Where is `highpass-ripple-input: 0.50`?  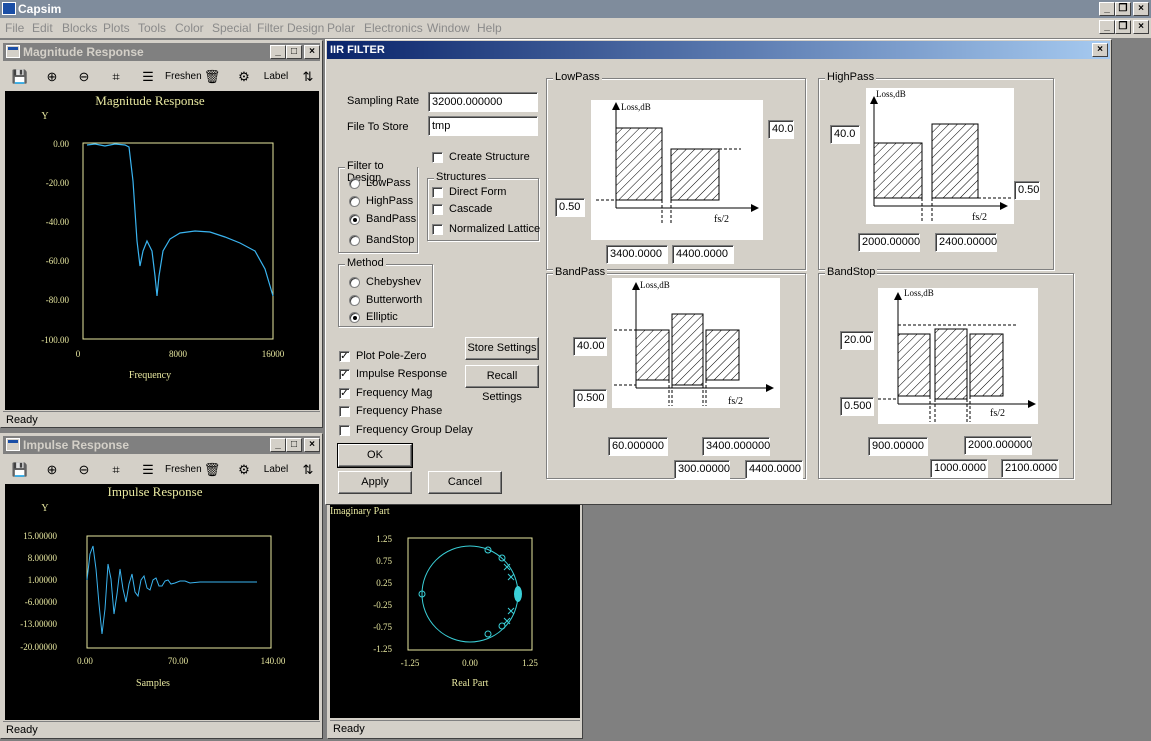 highpass-ripple-input: 0.50 is located at coordinates (1027, 190).